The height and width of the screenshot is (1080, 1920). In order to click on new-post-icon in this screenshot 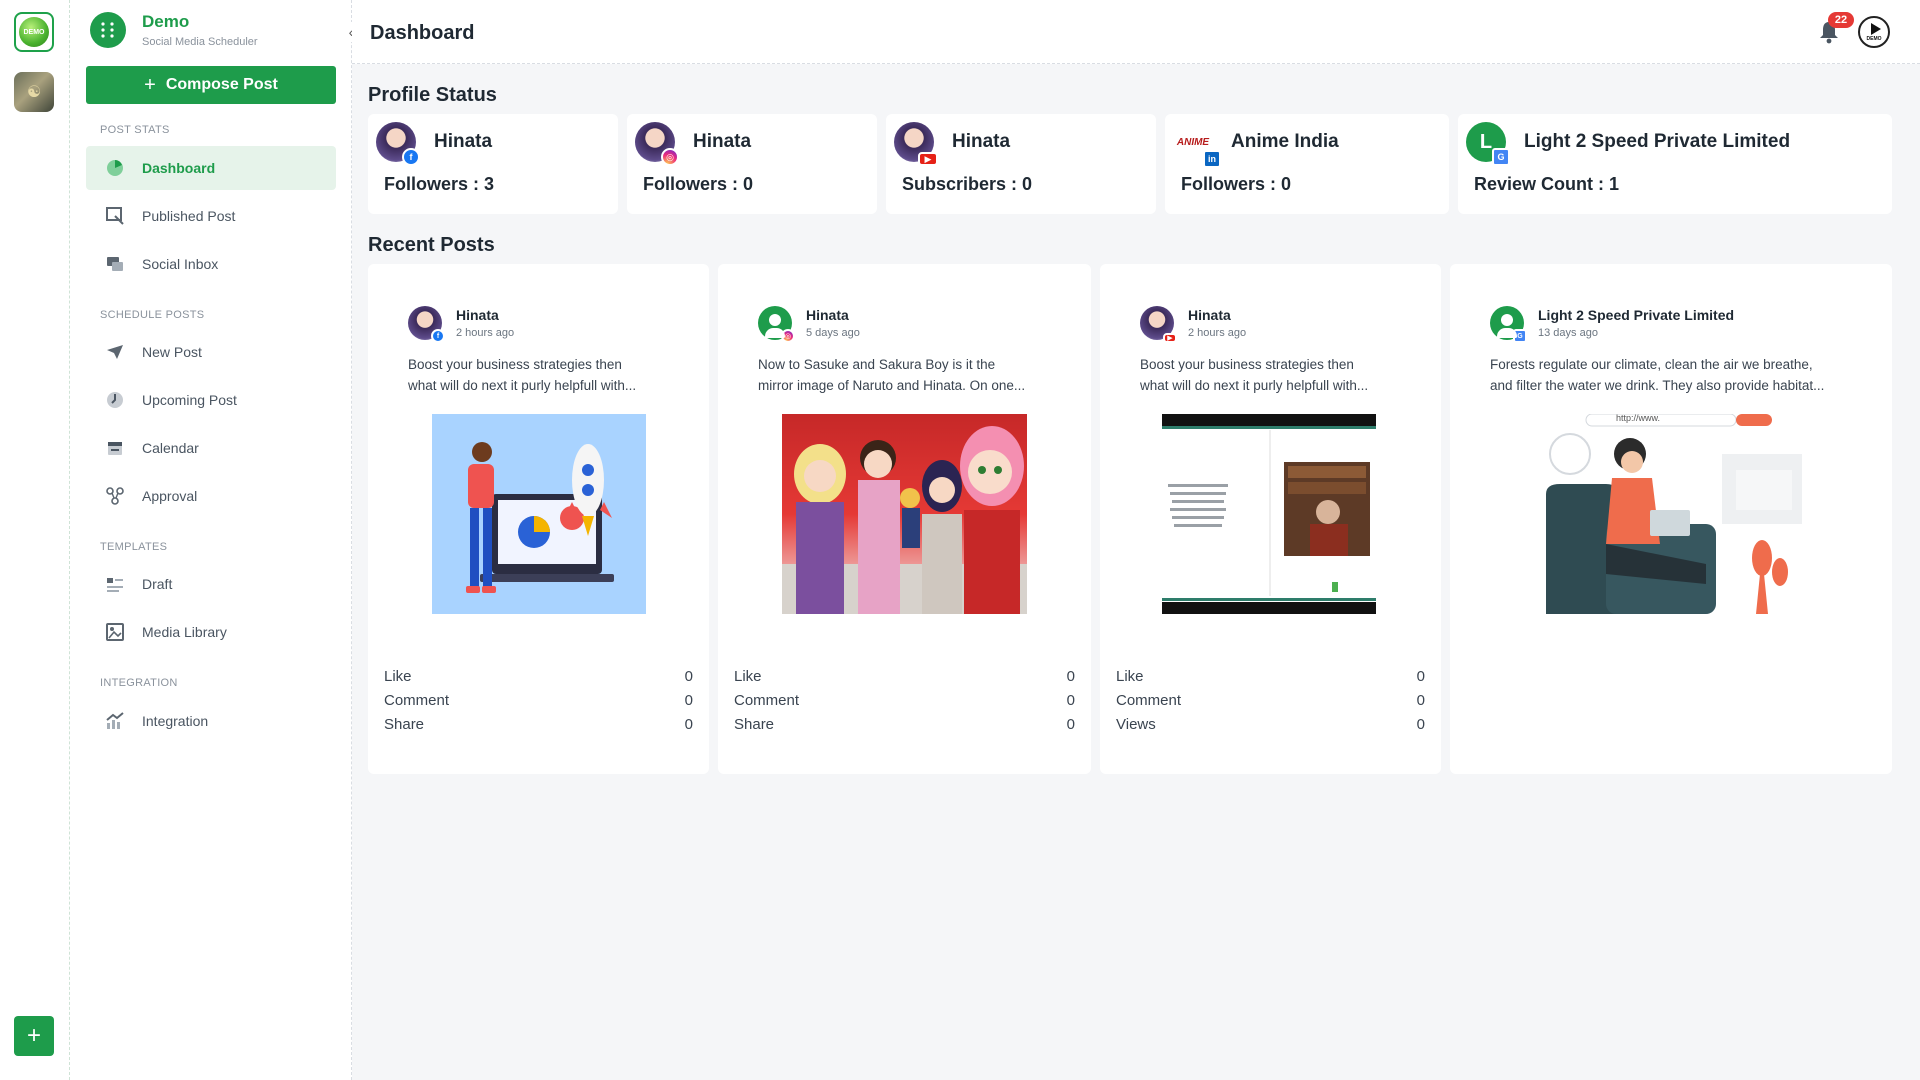, I will do `click(115, 352)`.